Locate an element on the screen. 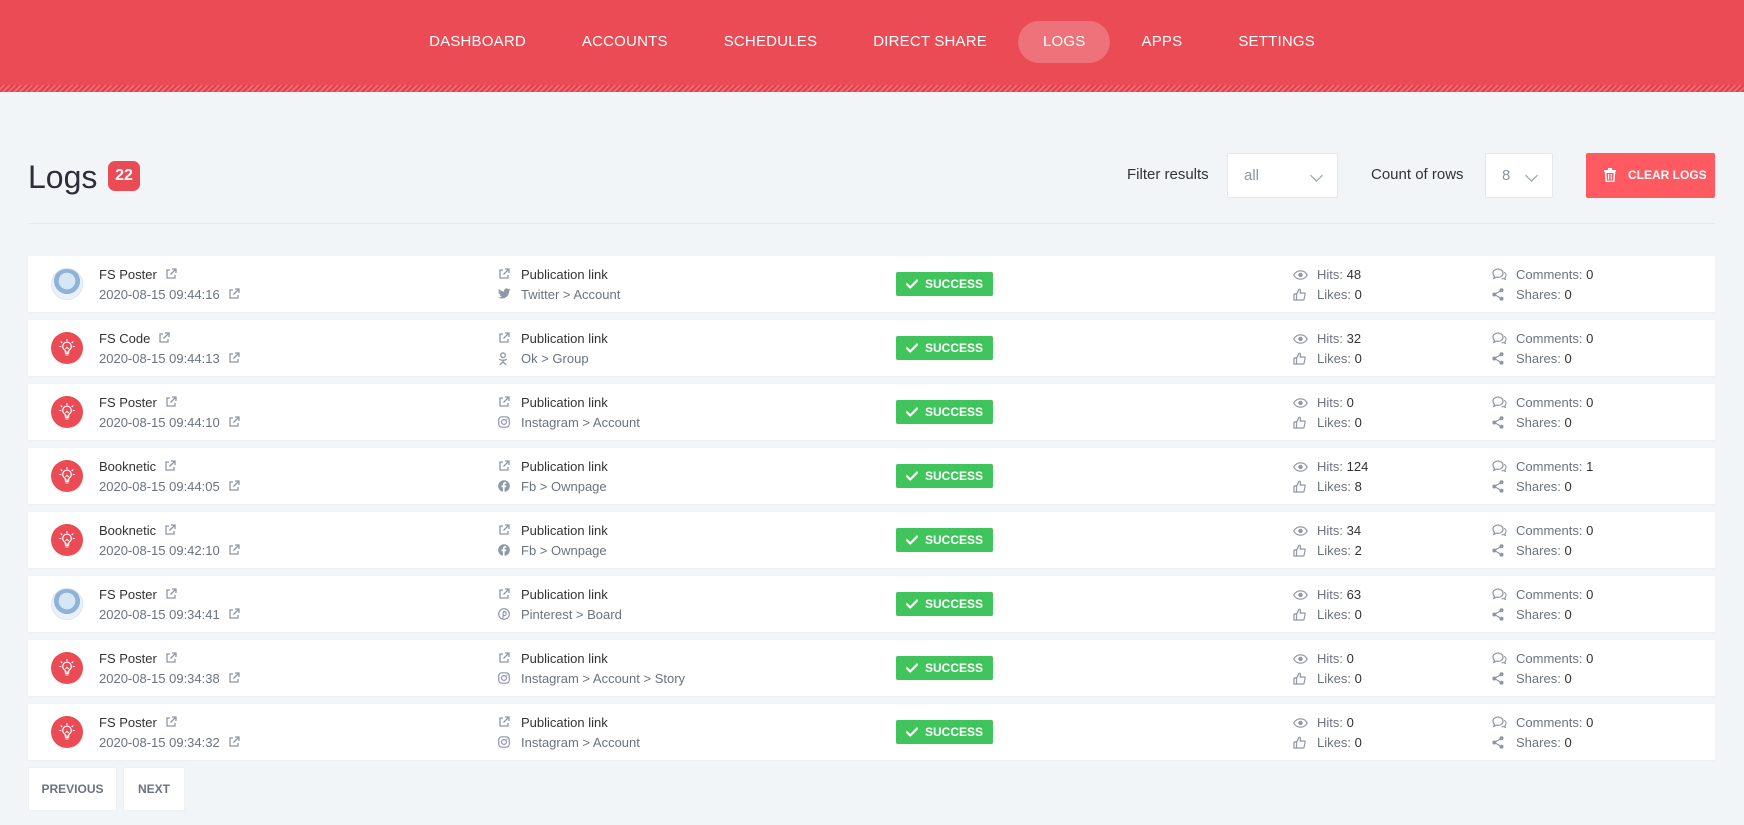  nav-dashboard: DASHBOARD is located at coordinates (477, 42).